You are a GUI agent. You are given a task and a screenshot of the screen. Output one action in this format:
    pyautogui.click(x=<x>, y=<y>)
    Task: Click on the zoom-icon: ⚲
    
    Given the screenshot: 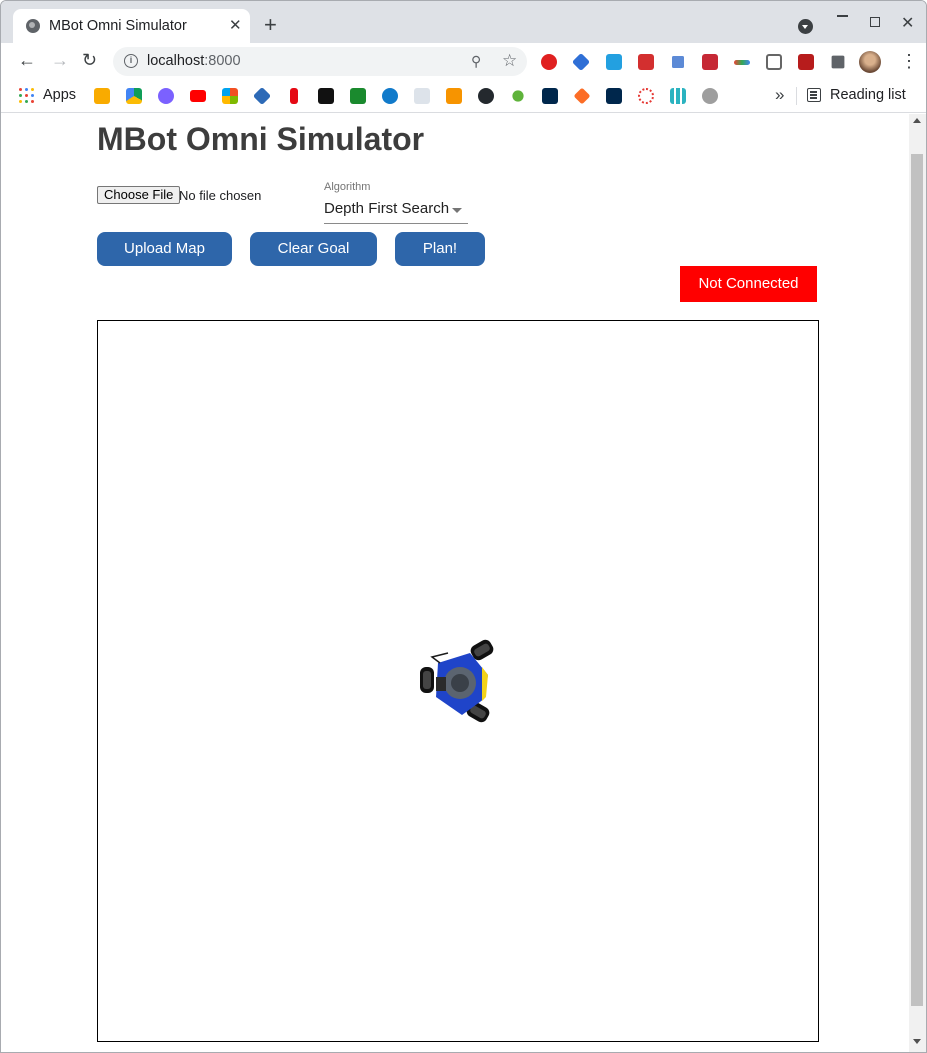 What is the action you would take?
    pyautogui.click(x=476, y=61)
    